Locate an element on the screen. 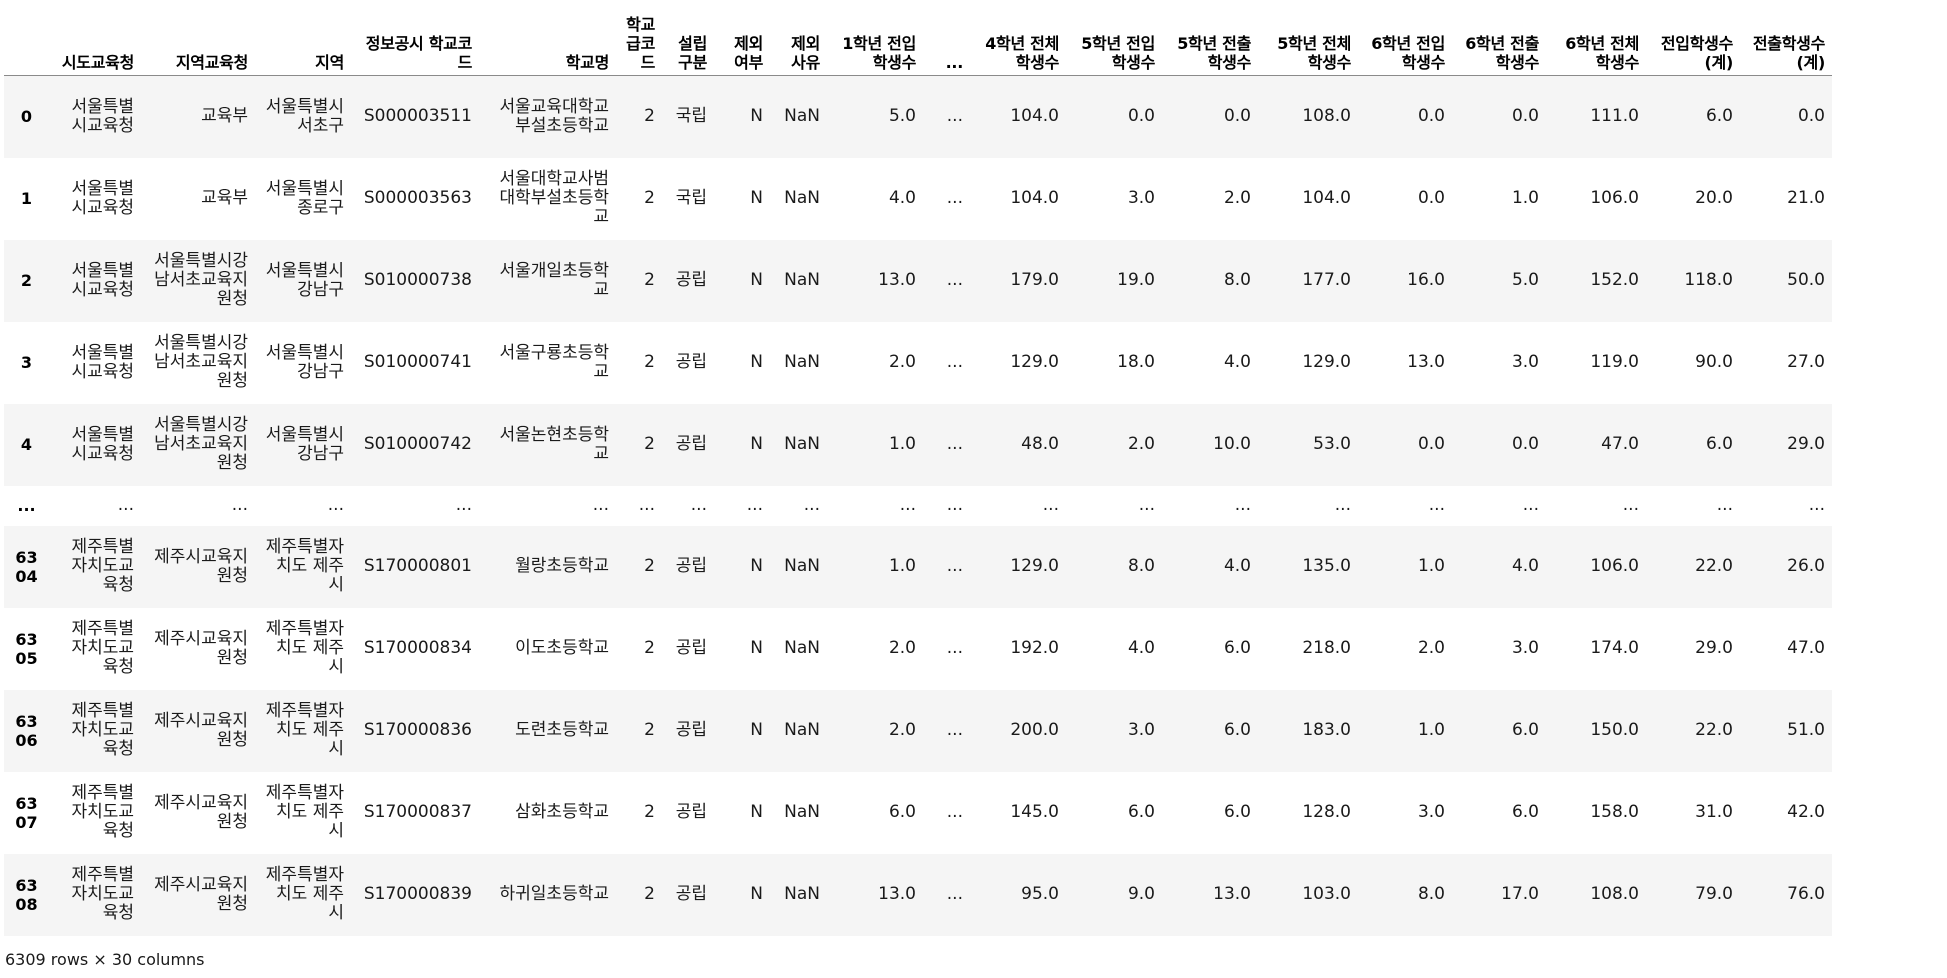 The width and height of the screenshot is (1947, 978). row-index: 6306 is located at coordinates (26, 730).